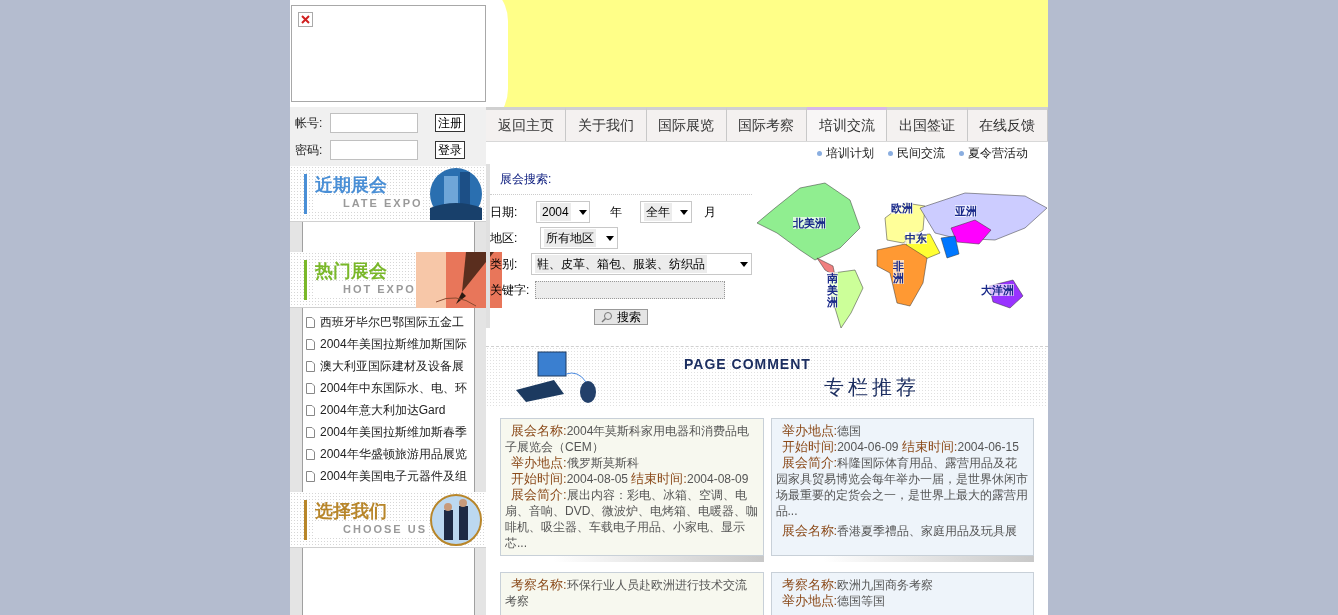 The height and width of the screenshot is (615, 1338). Describe the element at coordinates (351, 510) in the screenshot. I see `section-title: 选择我们` at that location.